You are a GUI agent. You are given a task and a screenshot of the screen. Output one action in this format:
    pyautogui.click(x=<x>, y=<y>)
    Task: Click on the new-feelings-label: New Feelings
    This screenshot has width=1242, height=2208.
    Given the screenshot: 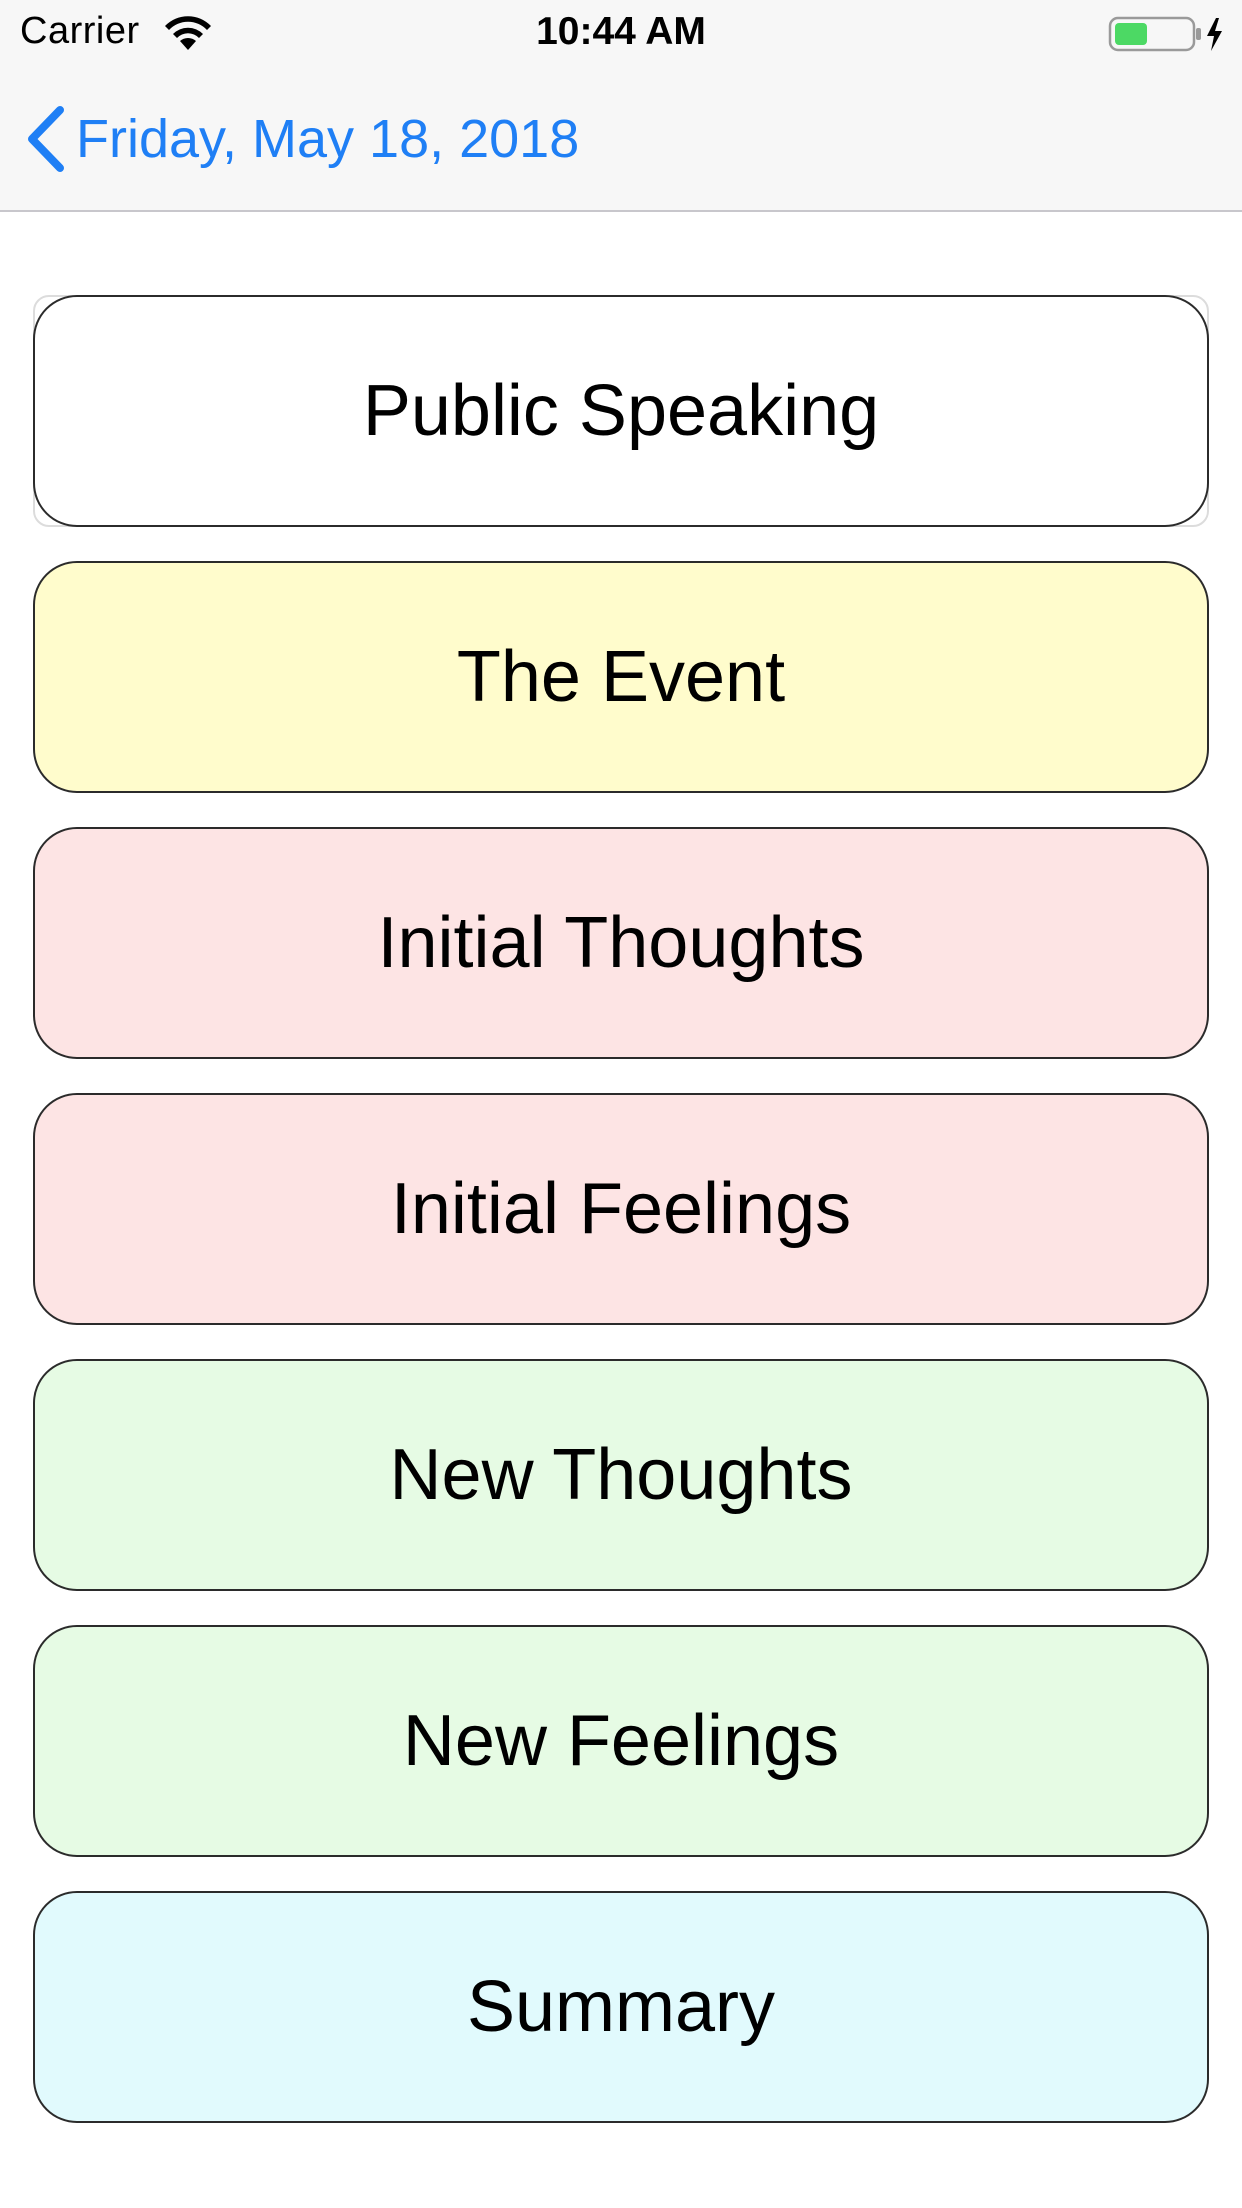 What is the action you would take?
    pyautogui.click(x=621, y=1741)
    